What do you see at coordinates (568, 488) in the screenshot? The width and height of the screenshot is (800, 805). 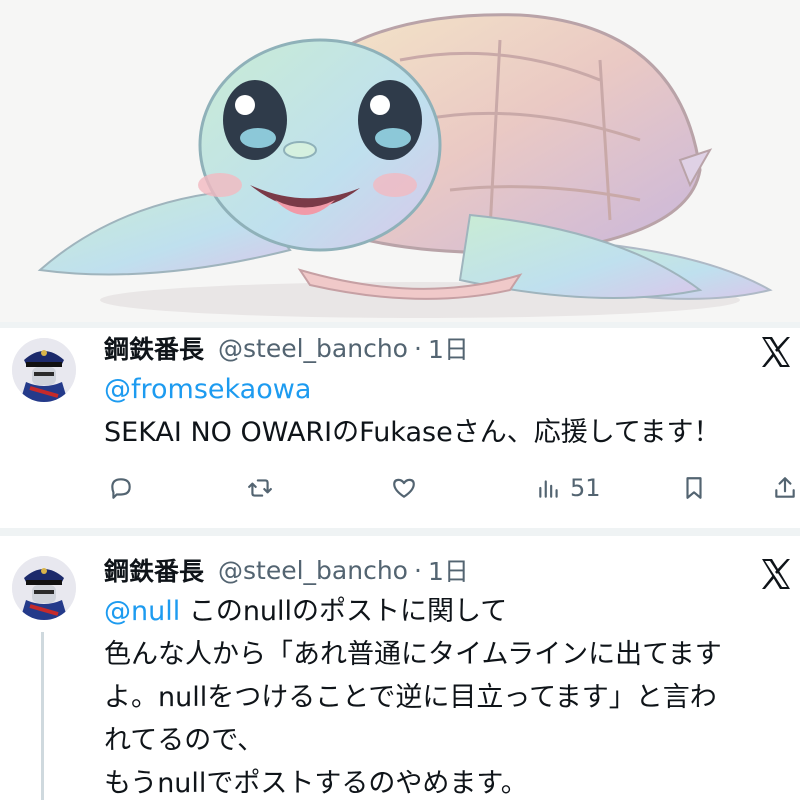 I see `views-button: 51` at bounding box center [568, 488].